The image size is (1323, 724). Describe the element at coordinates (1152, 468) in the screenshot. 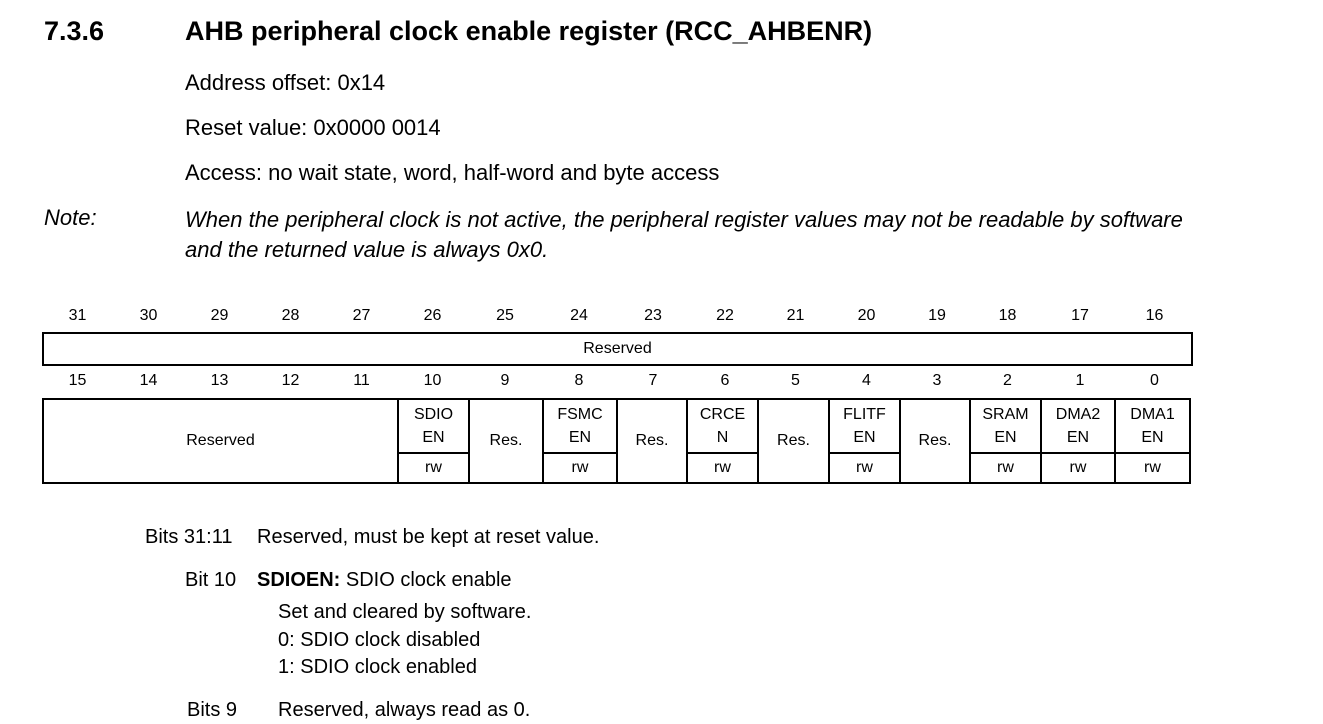

I see `dma1en-access: rw` at that location.